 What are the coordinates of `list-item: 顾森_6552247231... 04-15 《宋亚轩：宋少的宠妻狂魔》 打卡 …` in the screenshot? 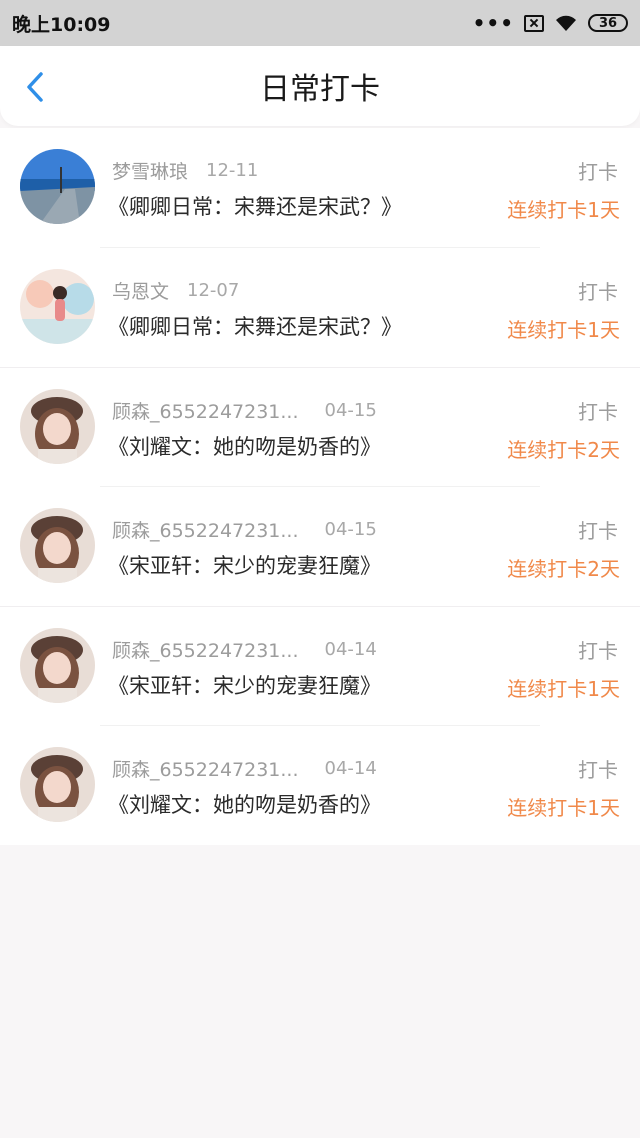 It's located at (320, 546).